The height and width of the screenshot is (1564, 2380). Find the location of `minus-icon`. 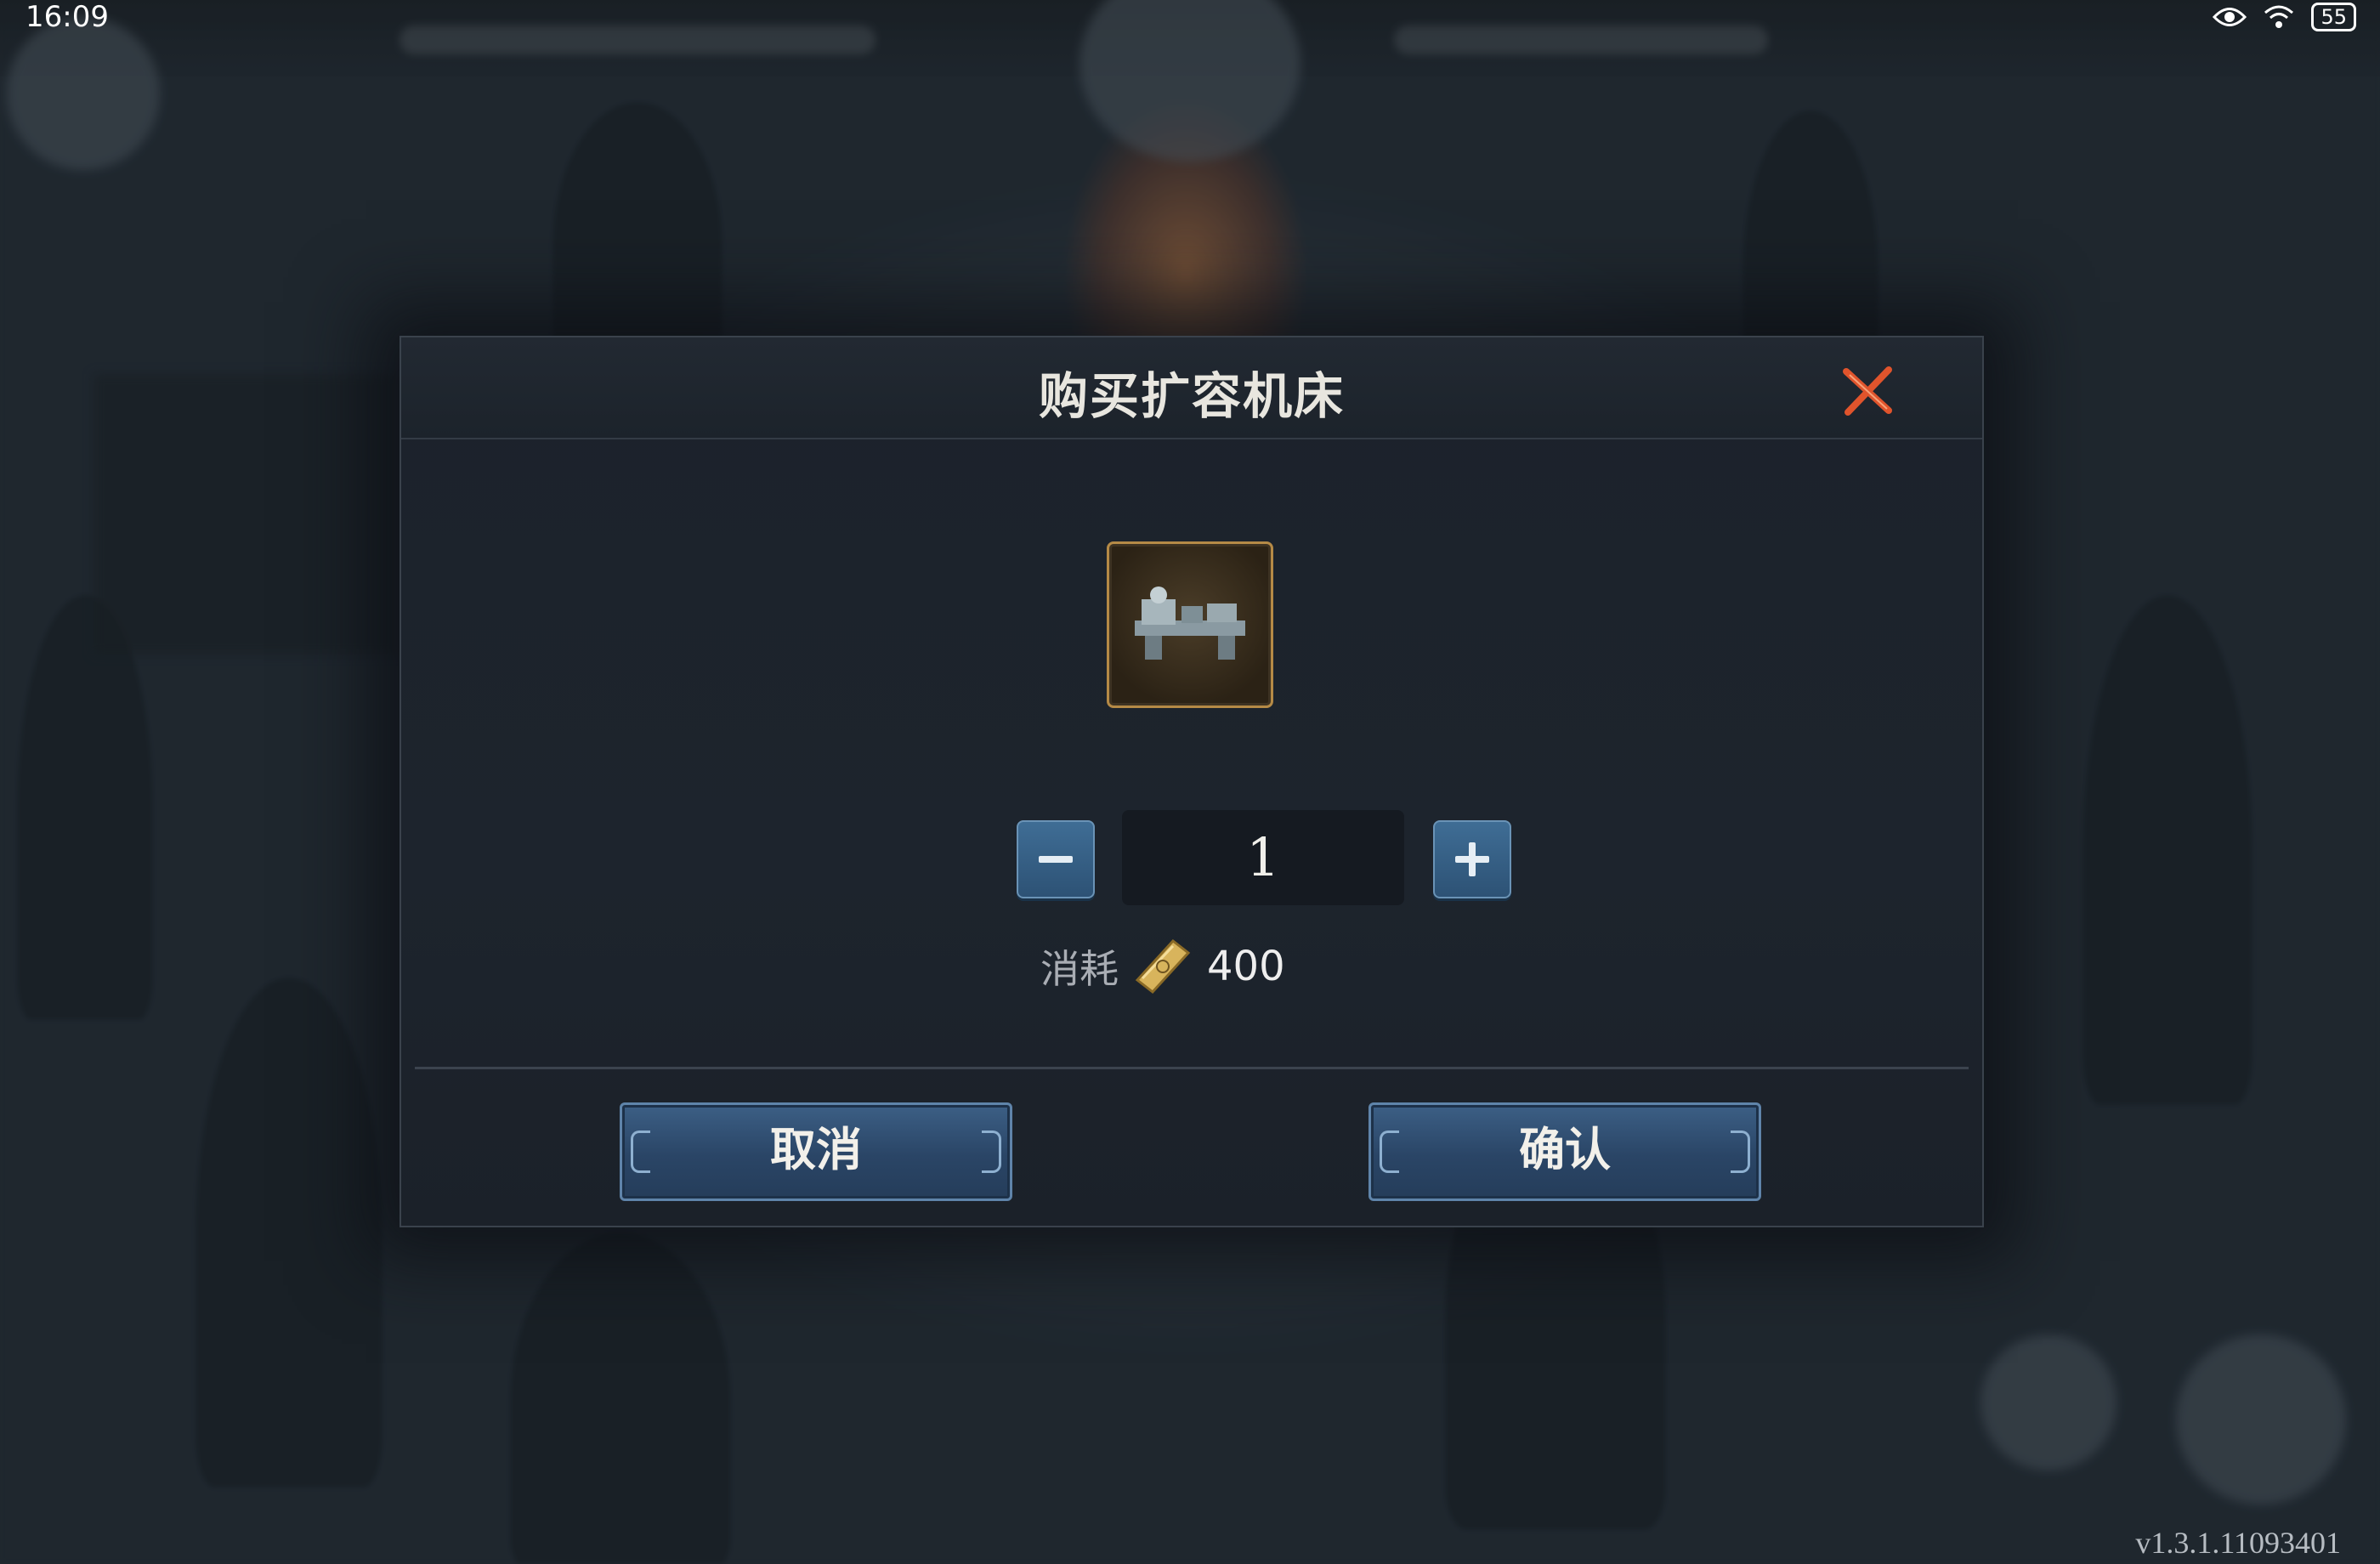

minus-icon is located at coordinates (1056, 859).